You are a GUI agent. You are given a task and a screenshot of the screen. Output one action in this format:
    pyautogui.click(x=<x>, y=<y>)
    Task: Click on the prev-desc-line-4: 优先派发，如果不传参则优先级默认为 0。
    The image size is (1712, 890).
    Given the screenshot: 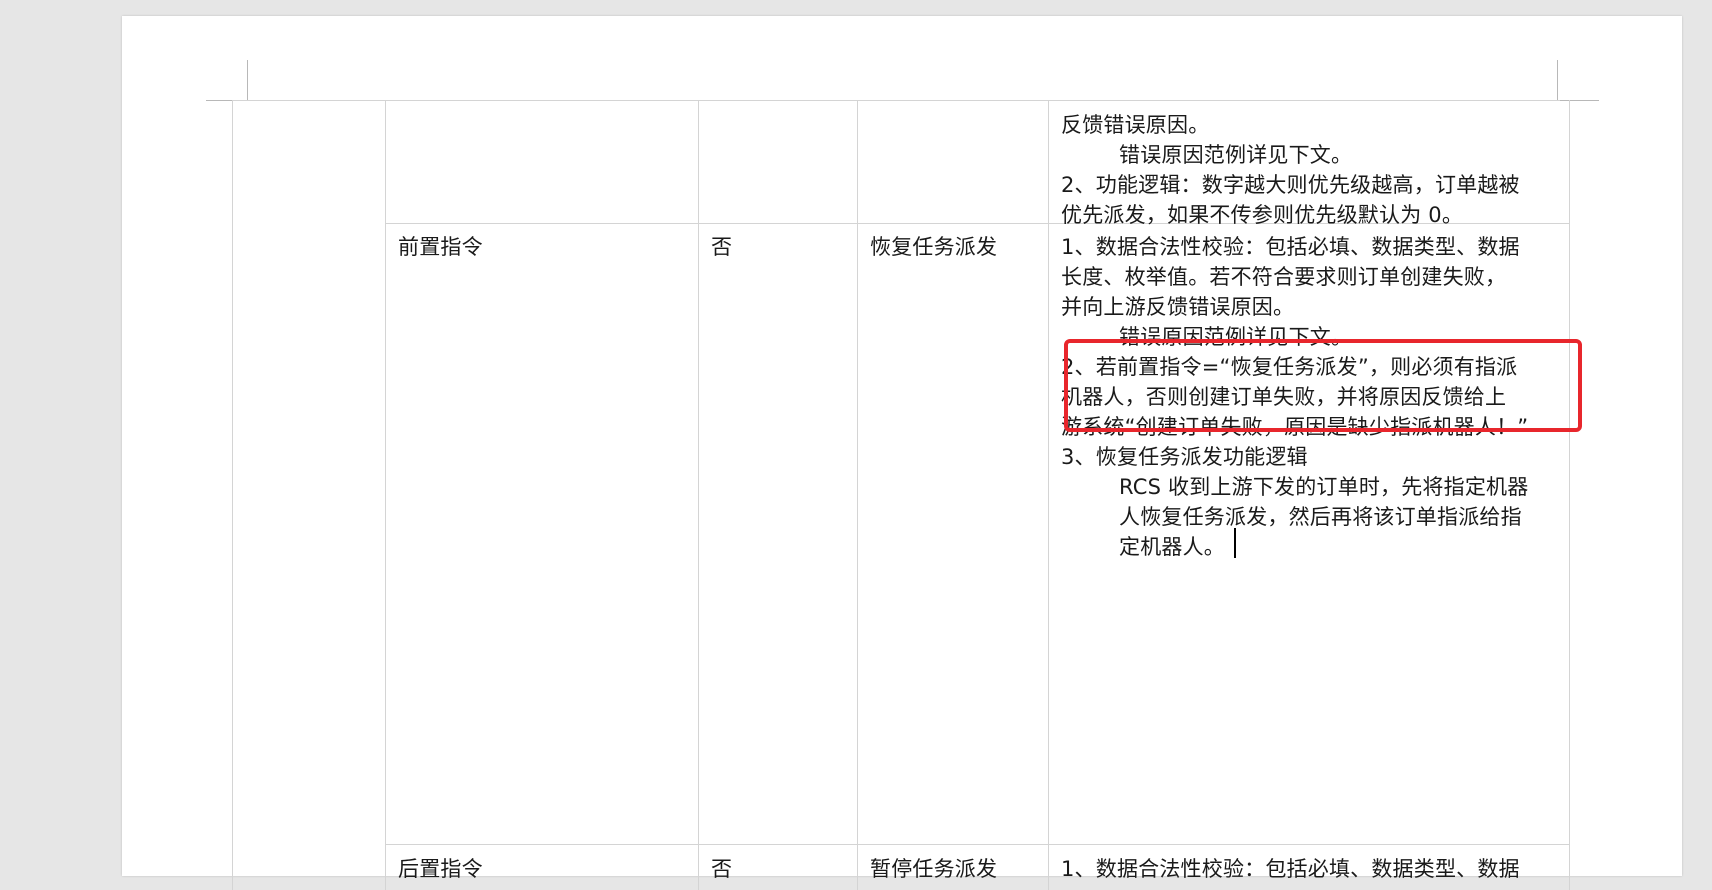 What is the action you would take?
    pyautogui.click(x=1262, y=215)
    